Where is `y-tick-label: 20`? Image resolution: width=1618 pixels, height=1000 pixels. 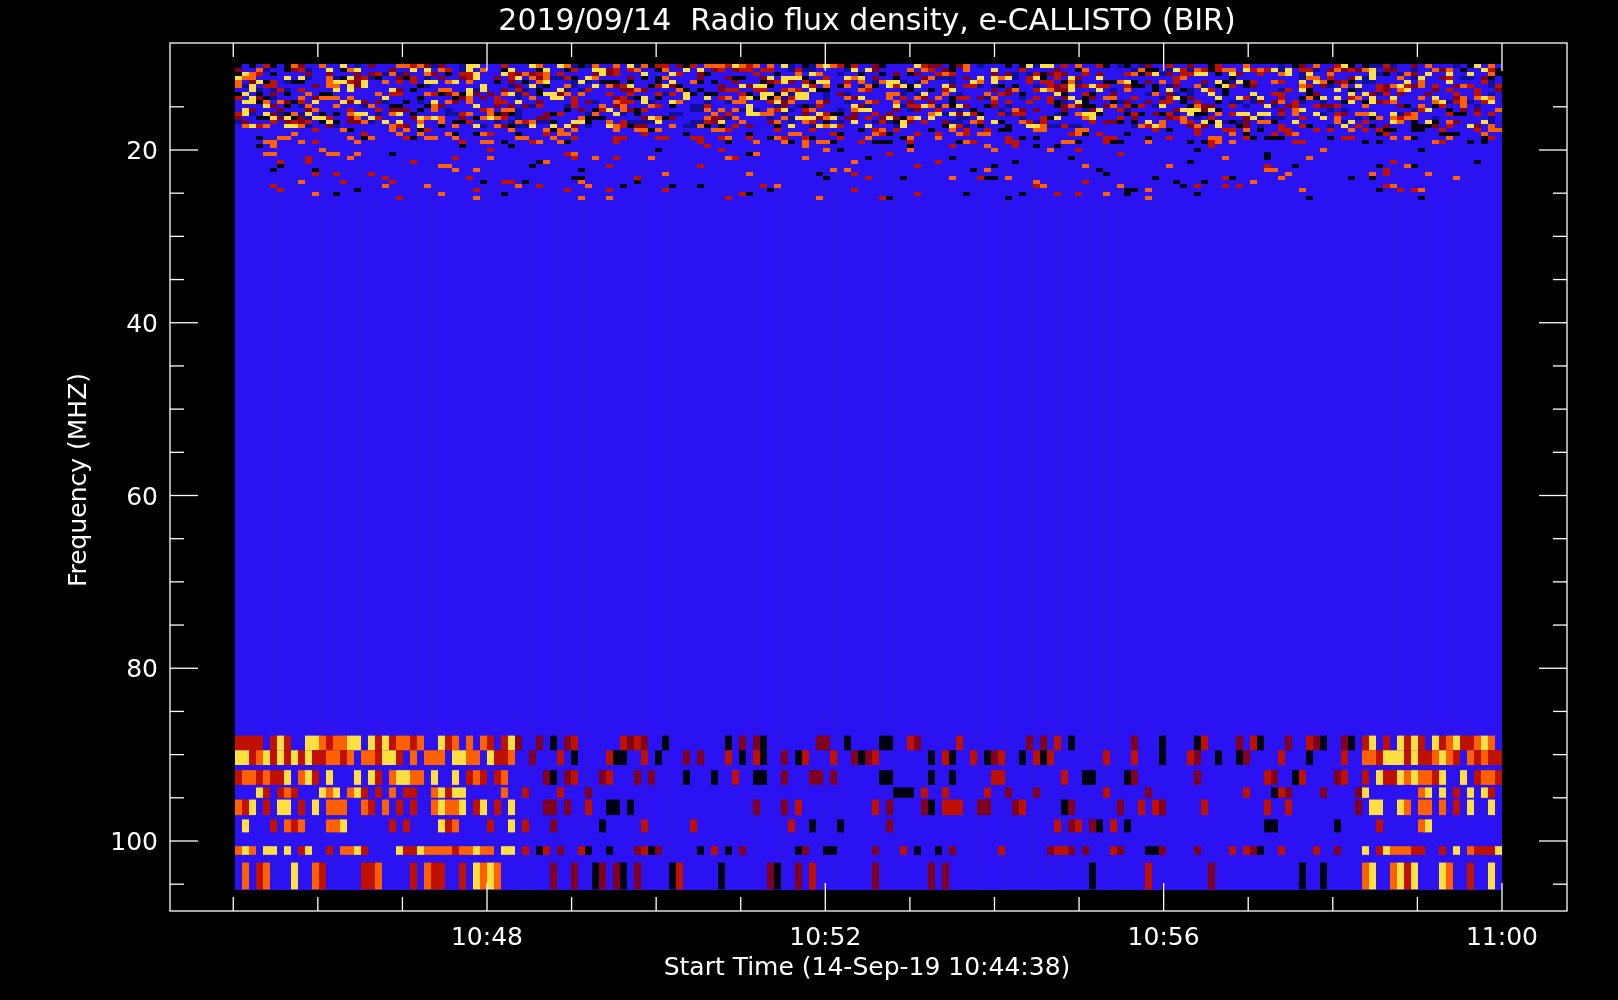
y-tick-label: 20 is located at coordinates (142, 150).